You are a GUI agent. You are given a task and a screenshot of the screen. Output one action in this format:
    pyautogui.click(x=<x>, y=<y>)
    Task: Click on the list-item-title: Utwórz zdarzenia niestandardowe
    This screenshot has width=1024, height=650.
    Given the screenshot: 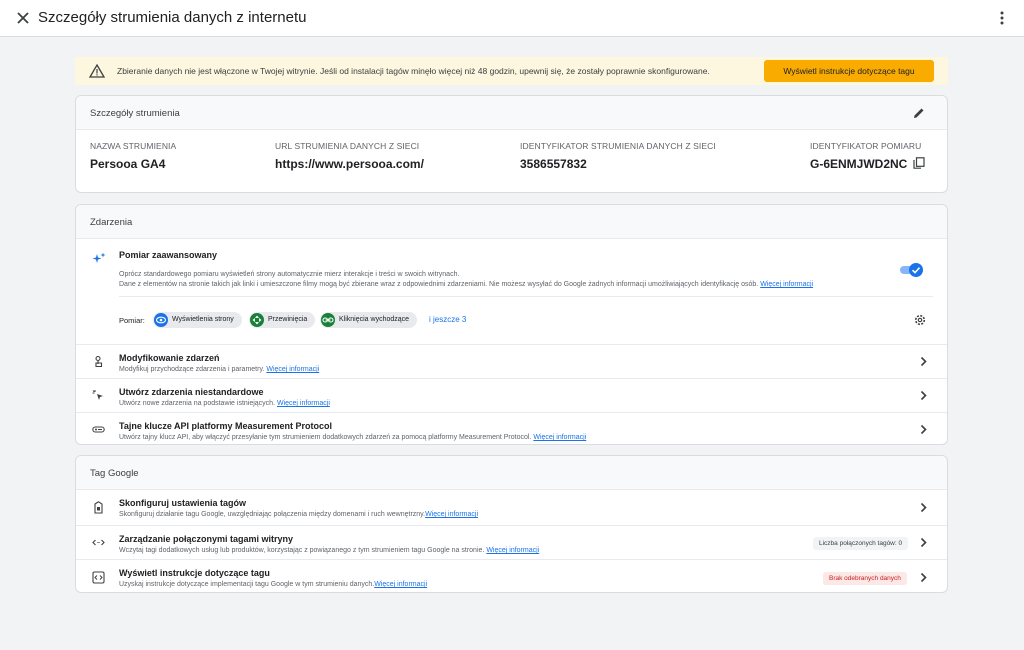 What is the action you would take?
    pyautogui.click(x=191, y=392)
    